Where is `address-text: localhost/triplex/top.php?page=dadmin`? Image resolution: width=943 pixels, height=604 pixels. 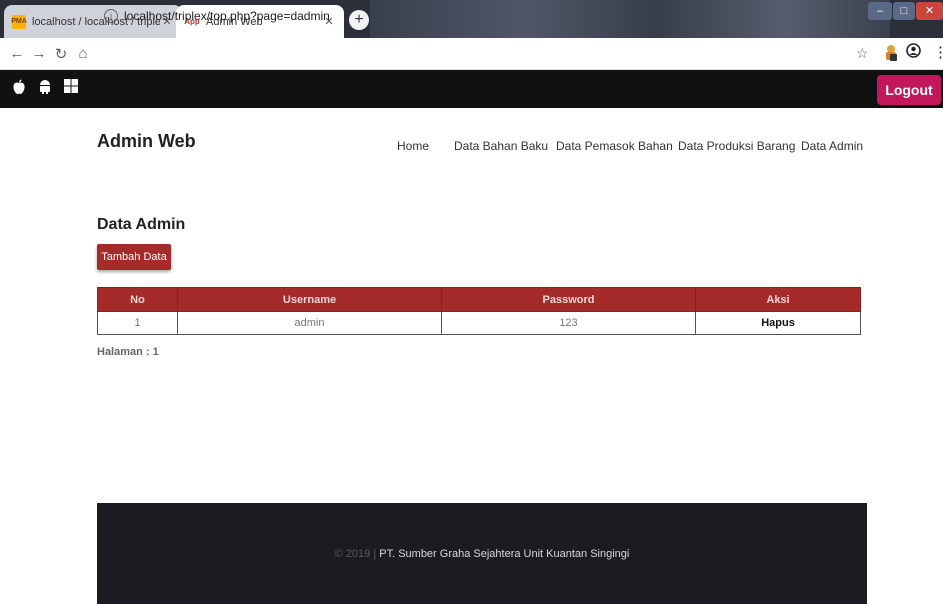 address-text: localhost/triplex/top.php?page=dadmin is located at coordinates (227, 16).